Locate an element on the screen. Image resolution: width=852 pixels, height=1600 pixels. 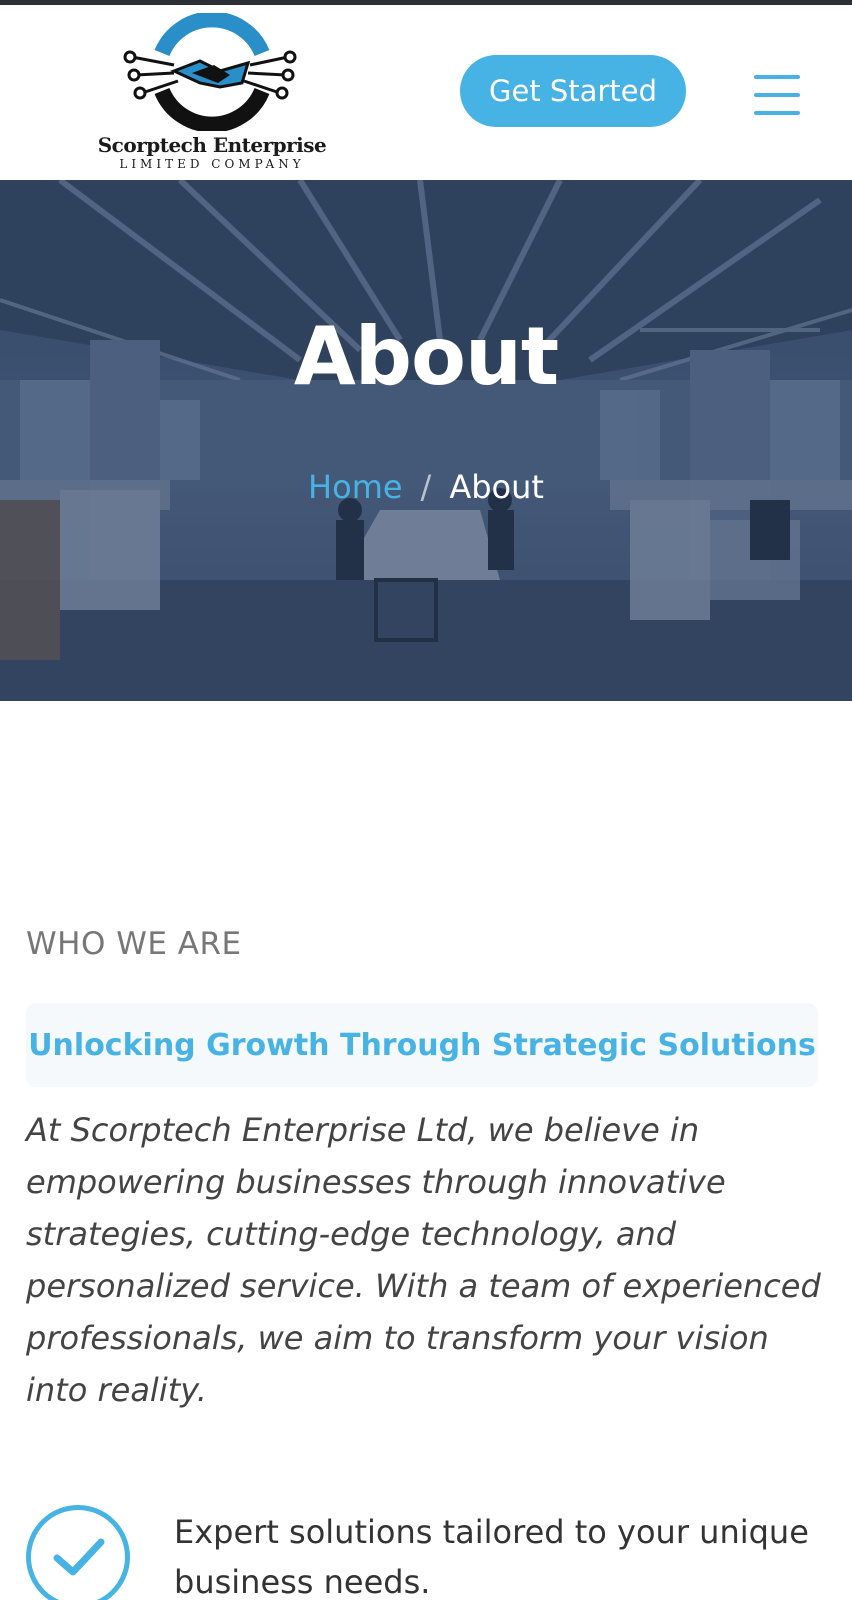
breadcrumb: Home / About is located at coordinates (426, 487).